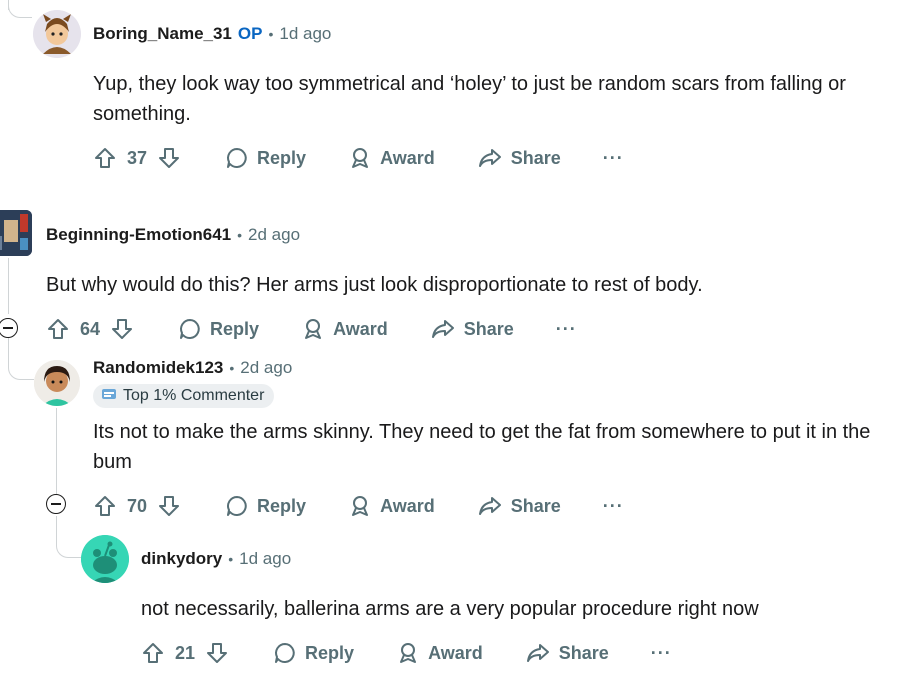 The height and width of the screenshot is (691, 917). I want to click on commenter-badge-icon, so click(109, 396).